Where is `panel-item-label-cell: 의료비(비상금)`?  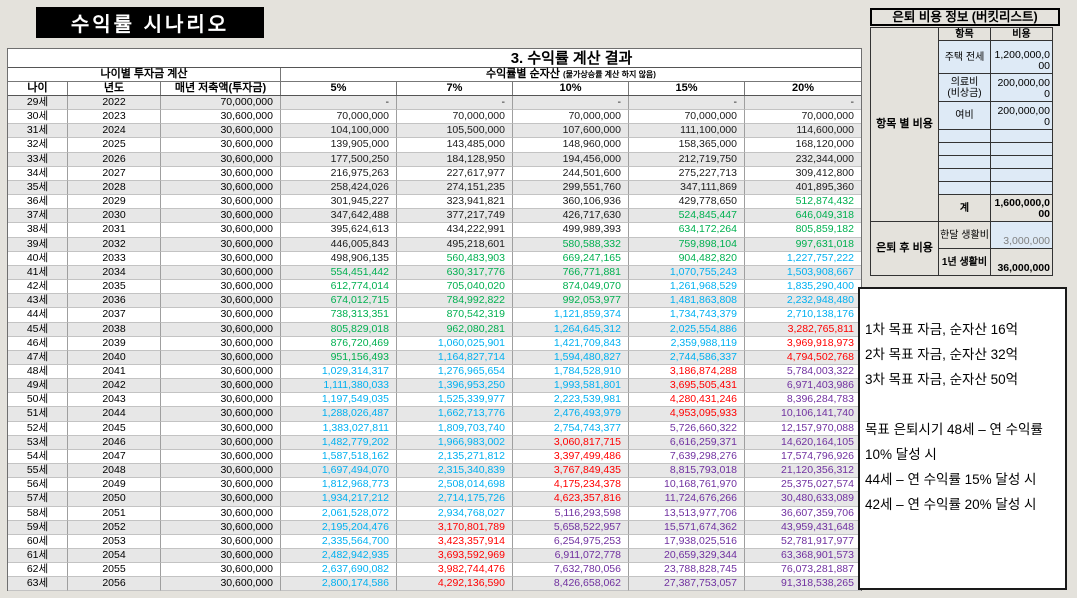 panel-item-label-cell: 의료비(비상금) is located at coordinates (965, 88).